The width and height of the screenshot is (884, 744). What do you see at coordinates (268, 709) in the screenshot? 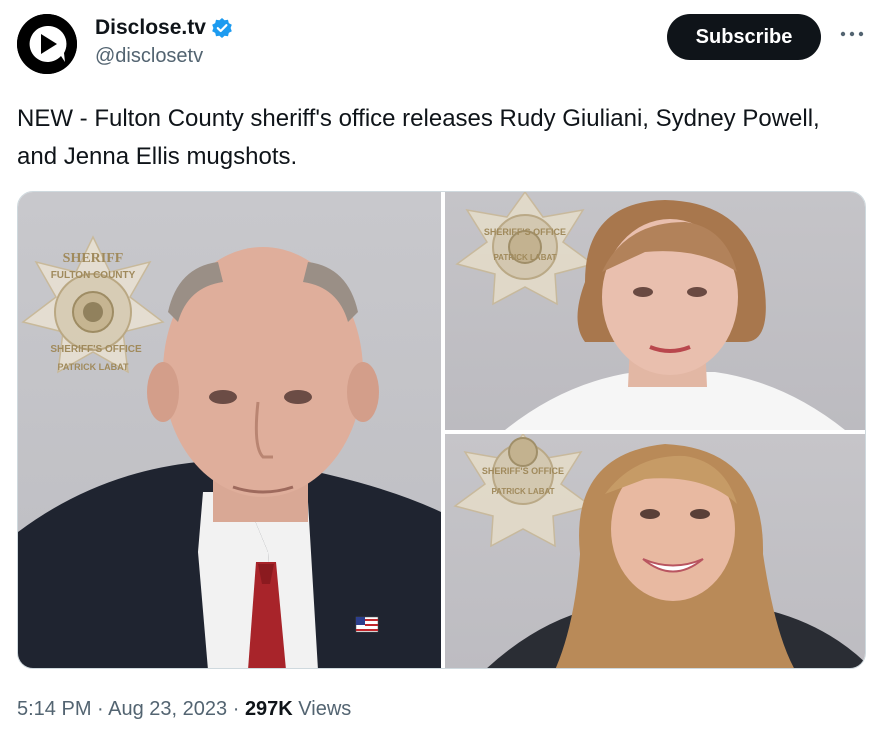
I see `views-count: 297K` at bounding box center [268, 709].